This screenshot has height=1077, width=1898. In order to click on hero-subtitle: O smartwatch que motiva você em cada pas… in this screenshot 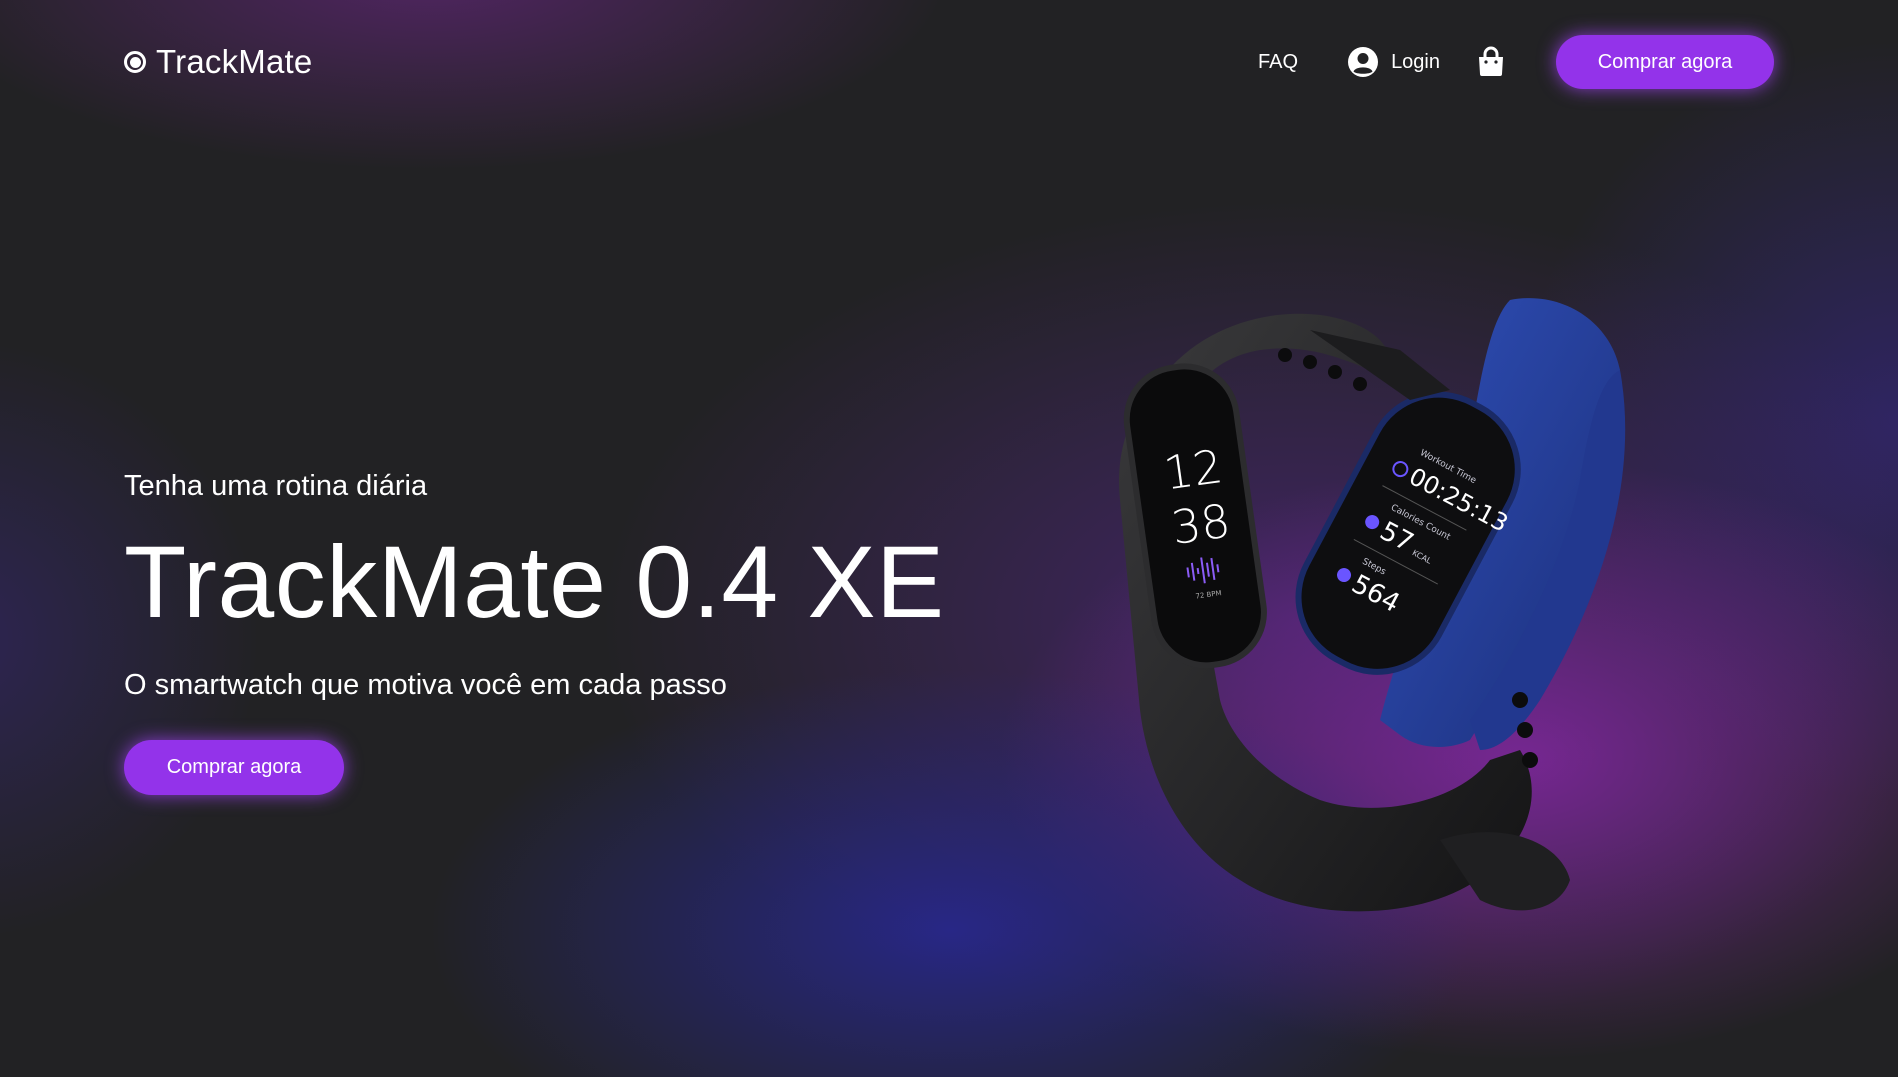, I will do `click(425, 685)`.